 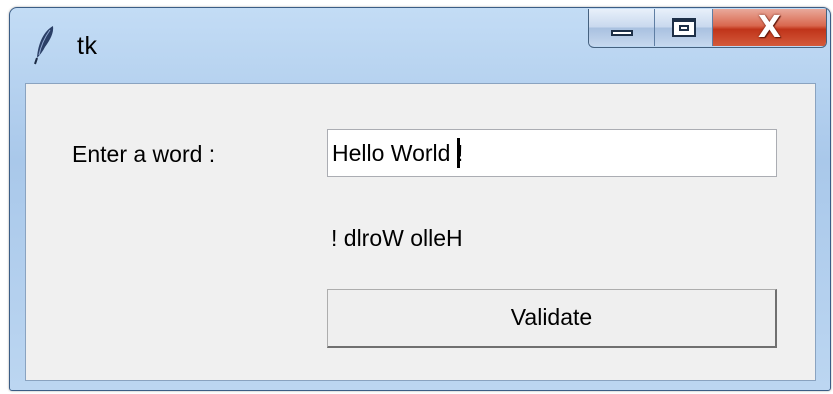 I want to click on validate-button: Validate, so click(x=552, y=318).